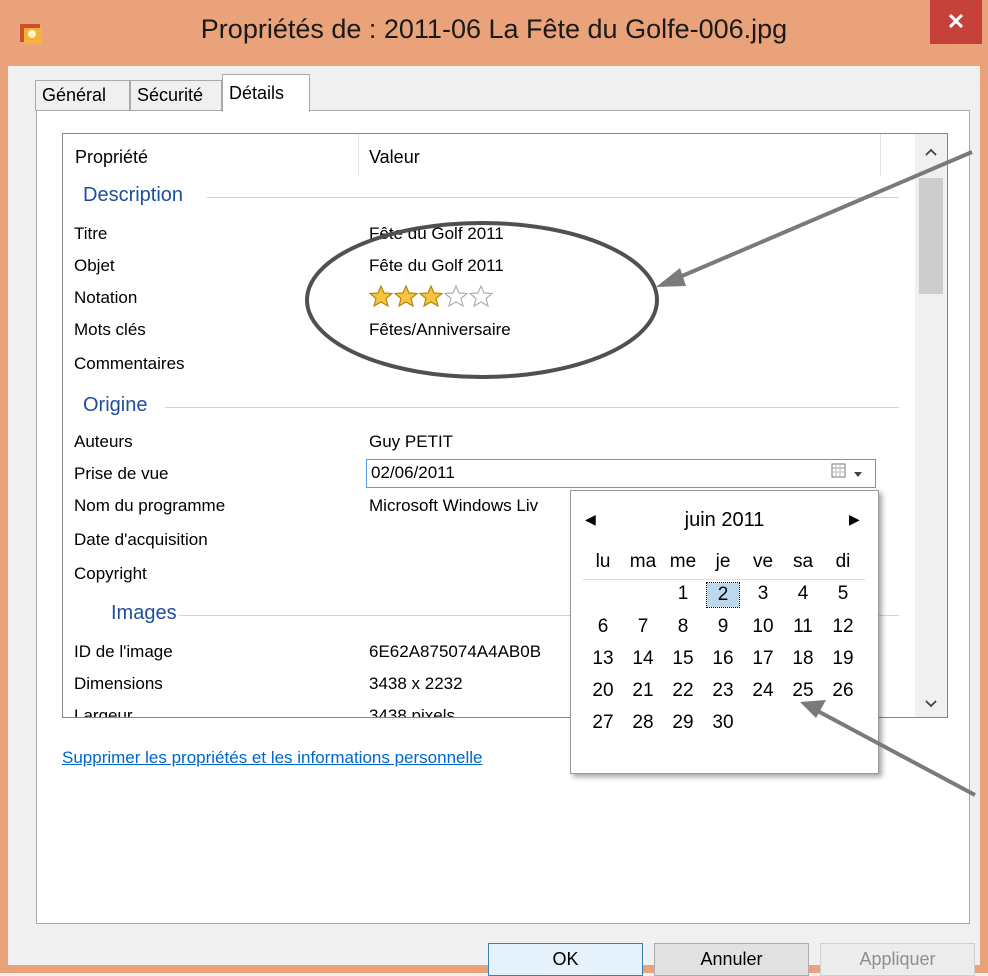  I want to click on calendar-day: 13, so click(603, 659).